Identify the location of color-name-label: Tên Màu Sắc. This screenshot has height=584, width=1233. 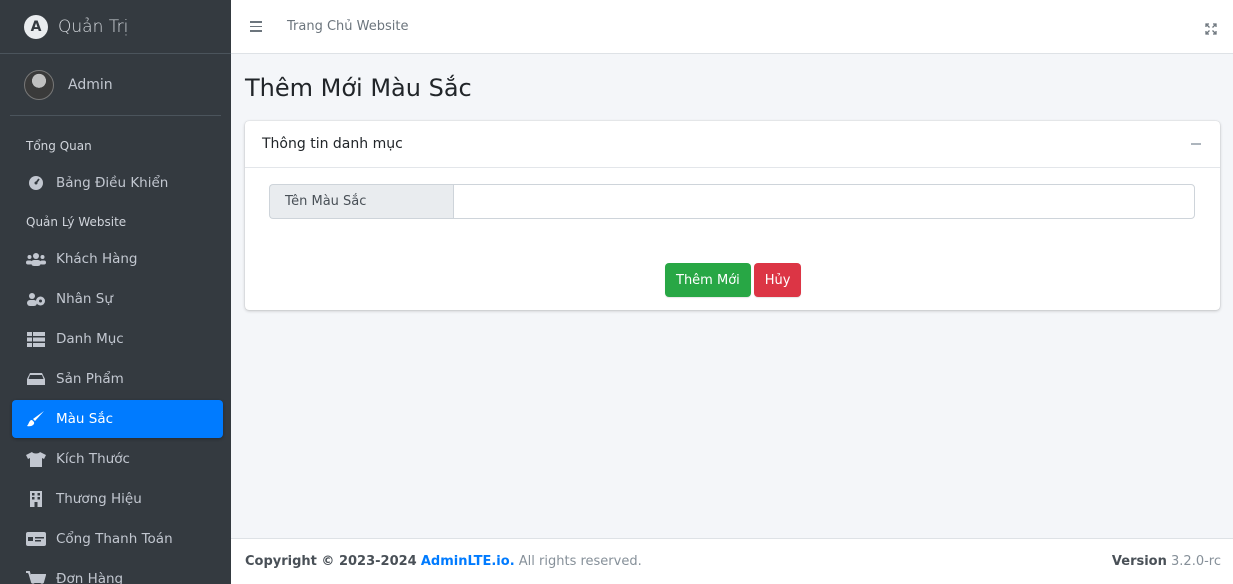
(361, 201).